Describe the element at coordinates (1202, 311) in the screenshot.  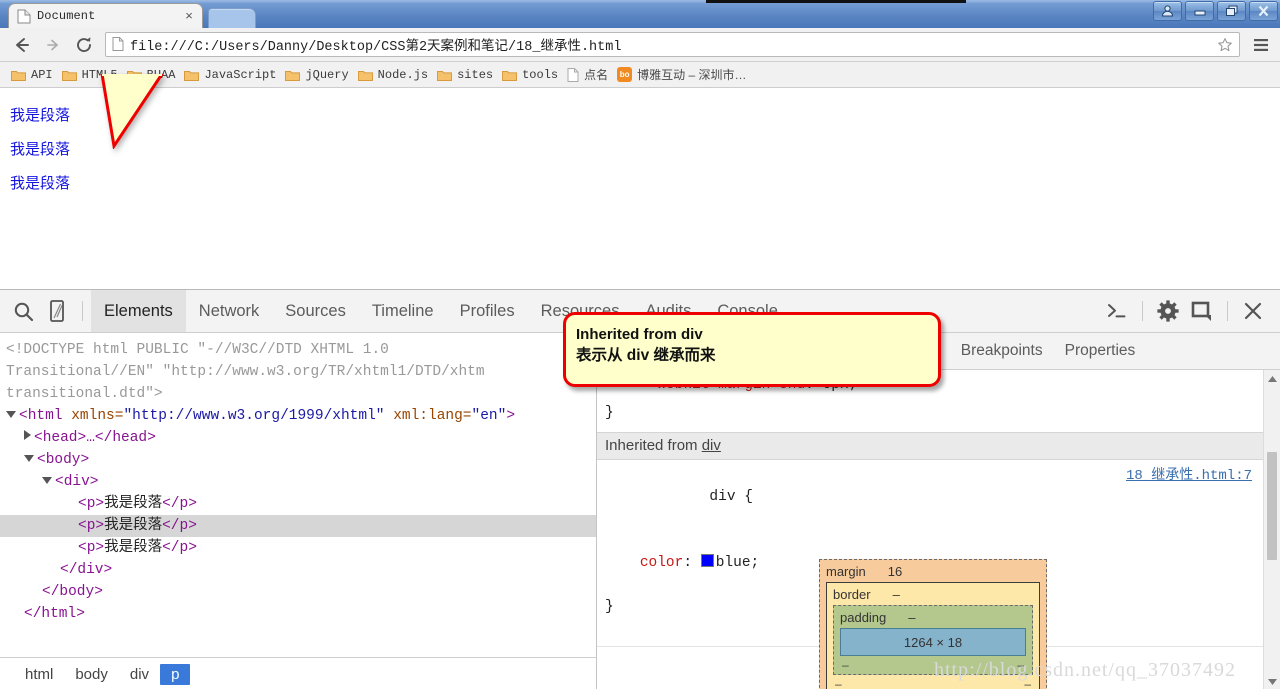
I see `dock-side-icon` at that location.